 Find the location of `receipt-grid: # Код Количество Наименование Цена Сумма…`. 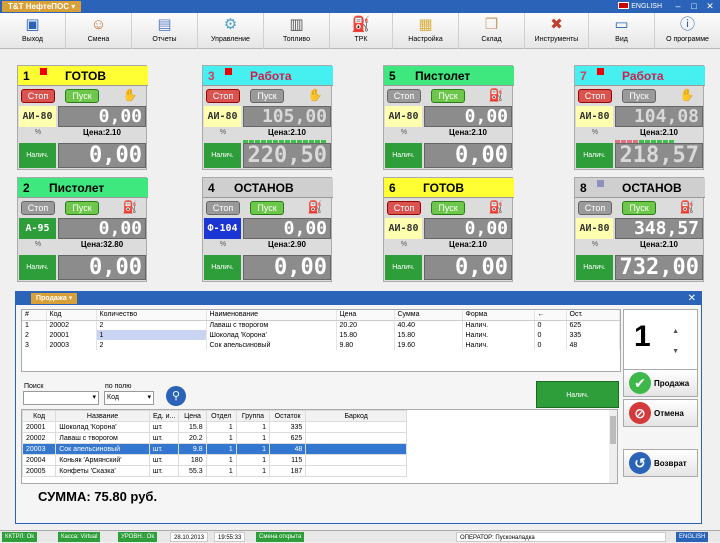

receipt-grid: # Код Количество Наименование Цена Сумма… is located at coordinates (321, 340).